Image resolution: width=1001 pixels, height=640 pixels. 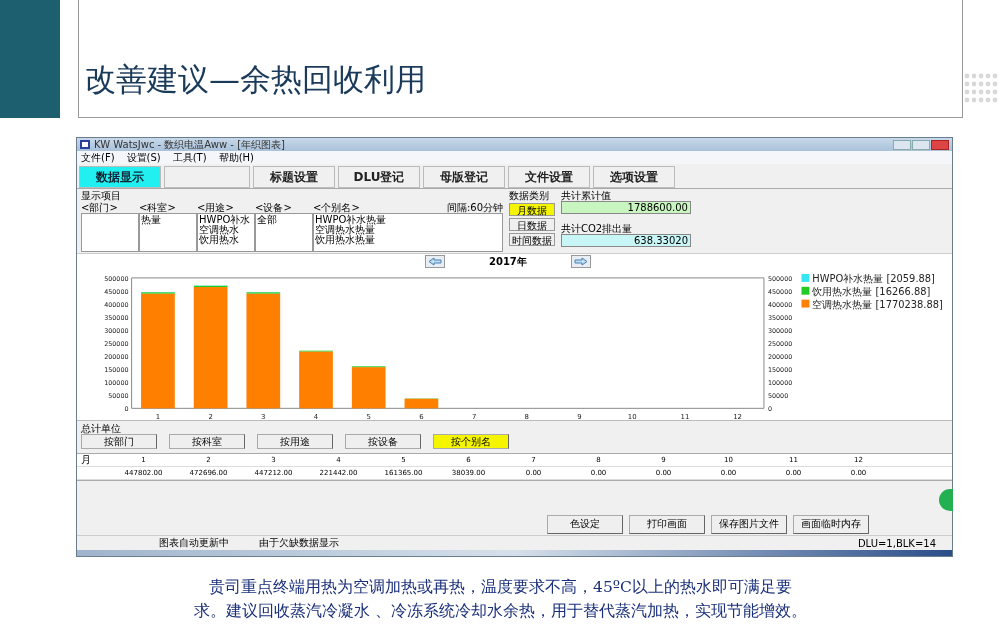 I want to click on group-label: 总计单位, so click(x=101, y=428).